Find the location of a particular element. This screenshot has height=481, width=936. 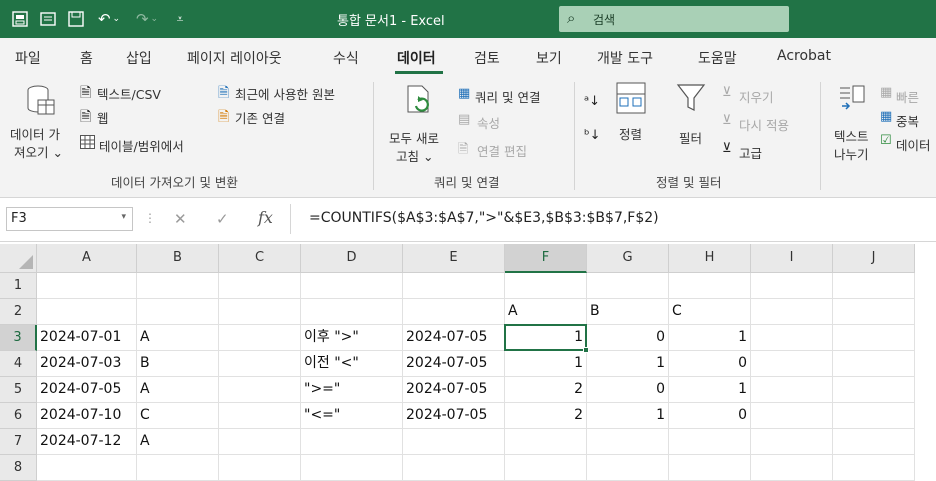

insert-function-icon: fx is located at coordinates (265, 217).